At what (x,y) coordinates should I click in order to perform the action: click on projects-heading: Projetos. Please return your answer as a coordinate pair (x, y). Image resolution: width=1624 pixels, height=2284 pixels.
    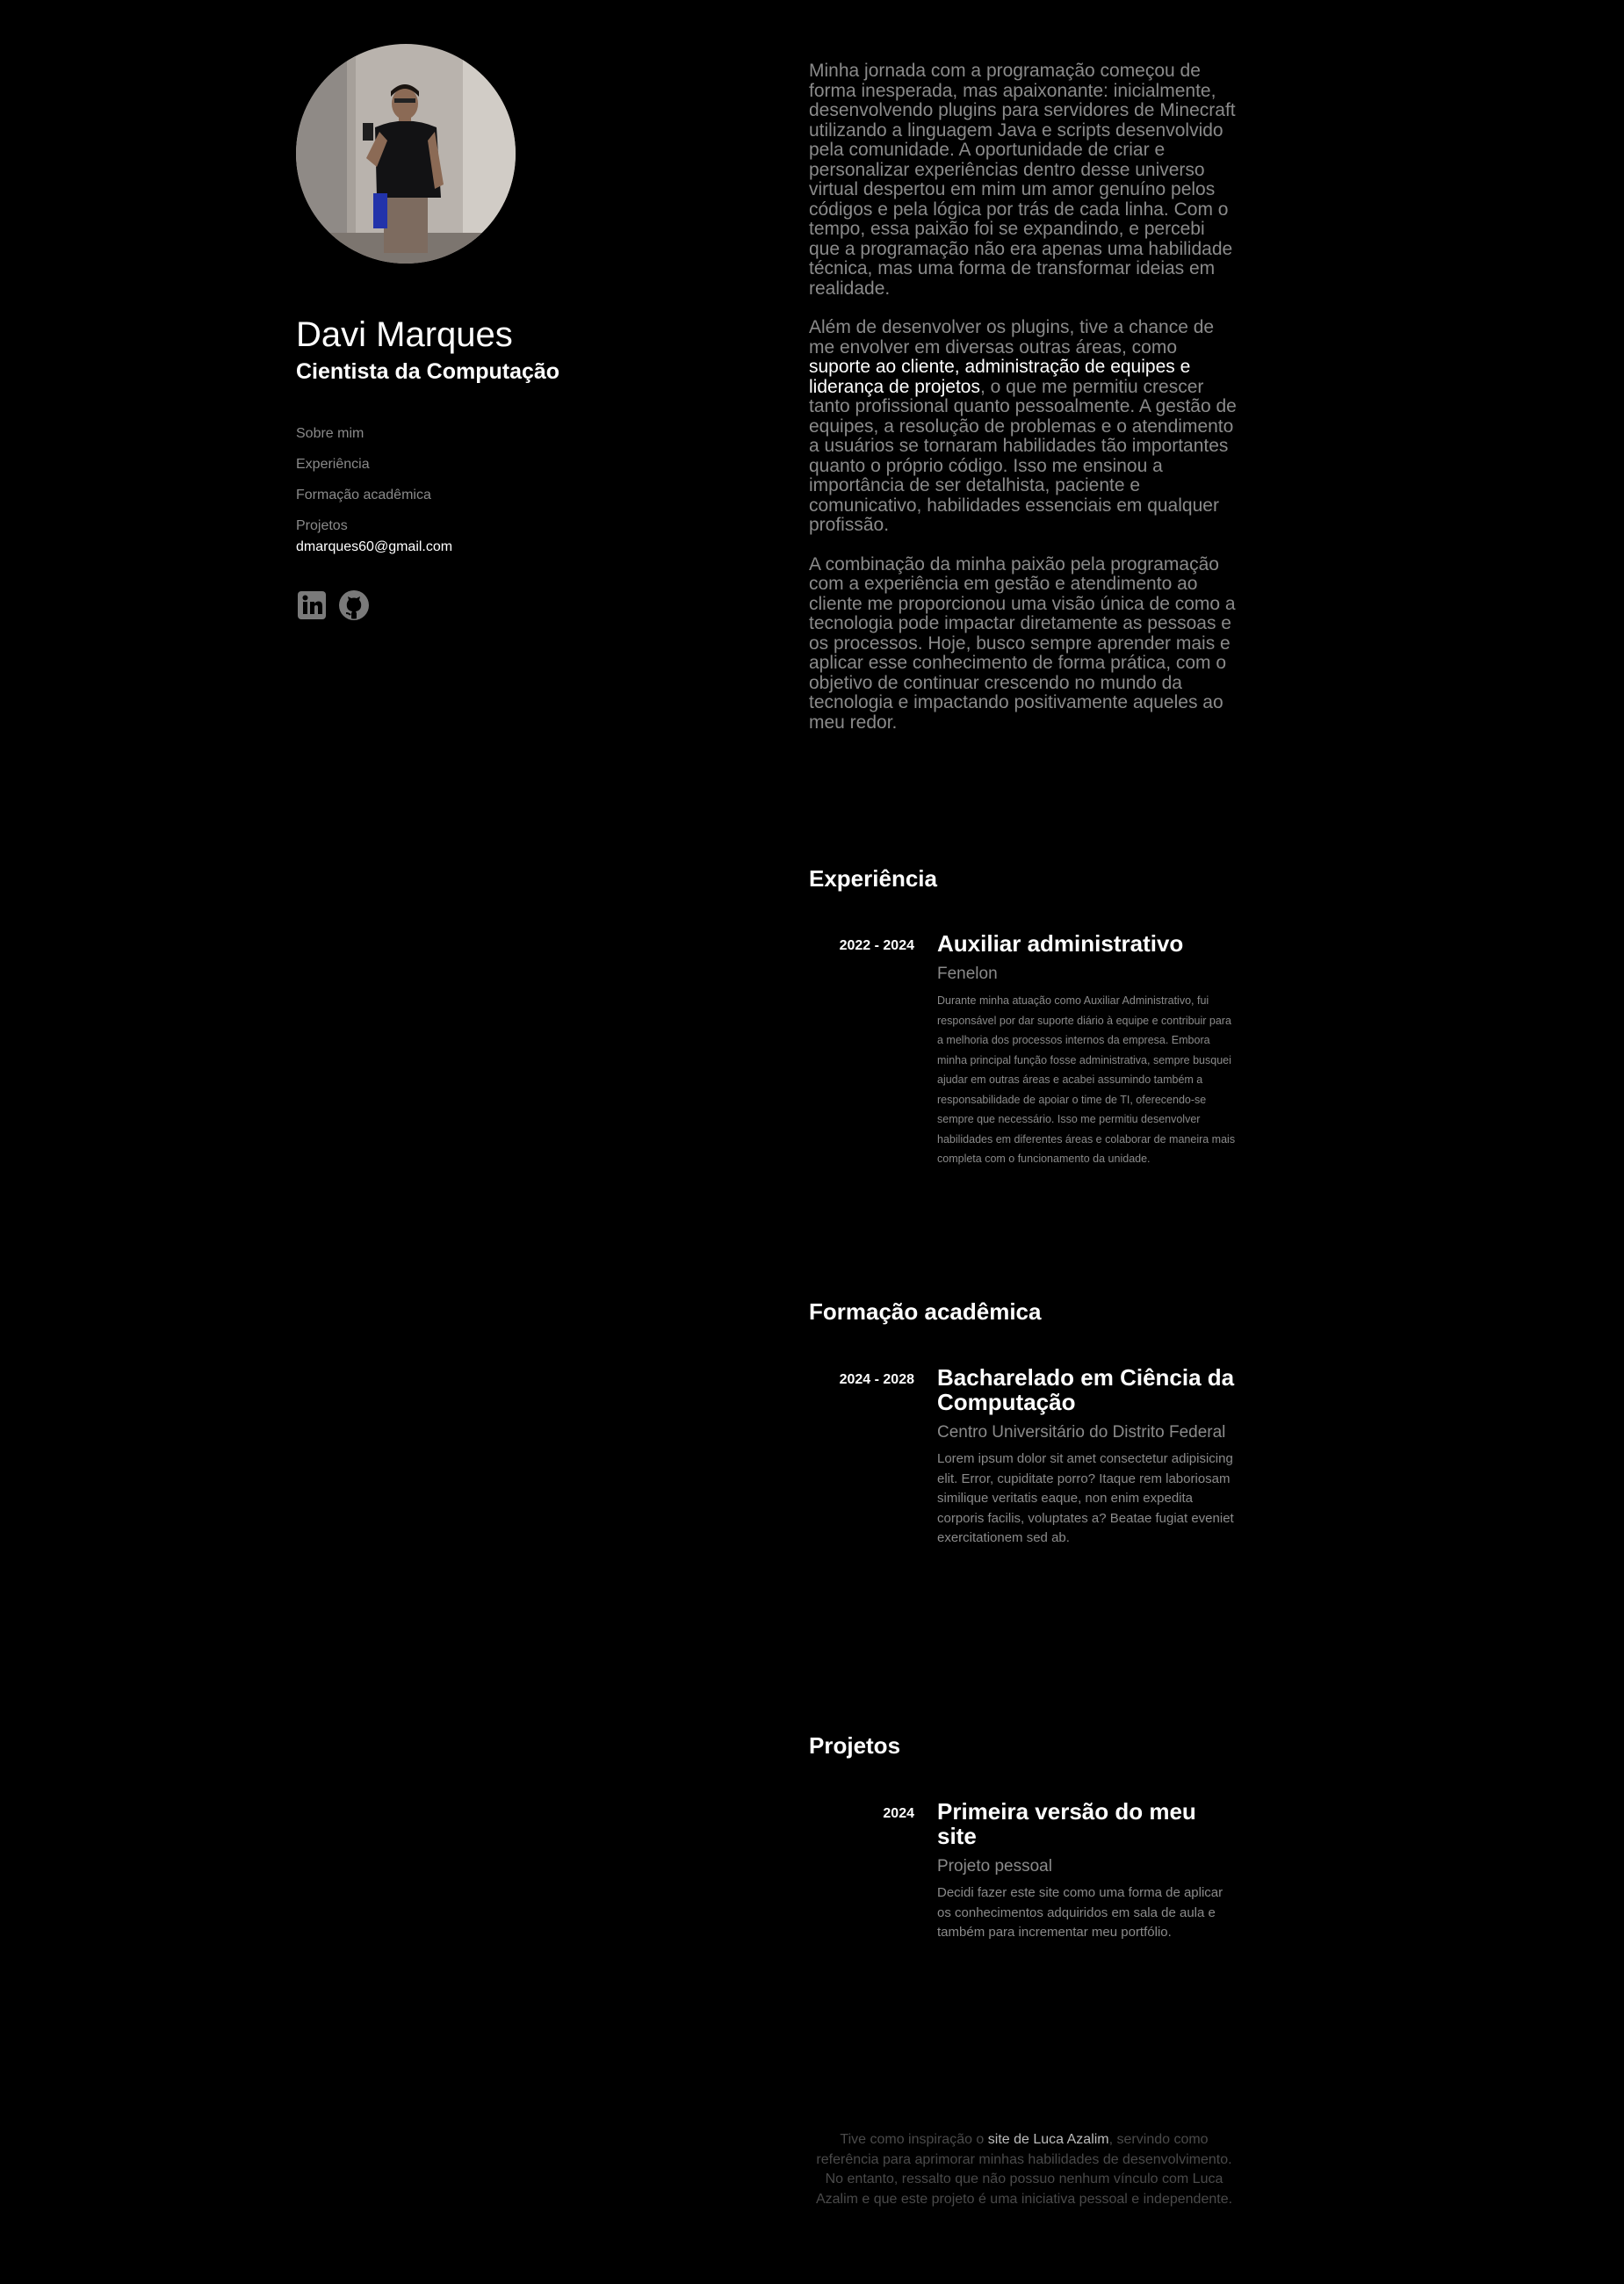
    Looking at the image, I should click on (855, 1746).